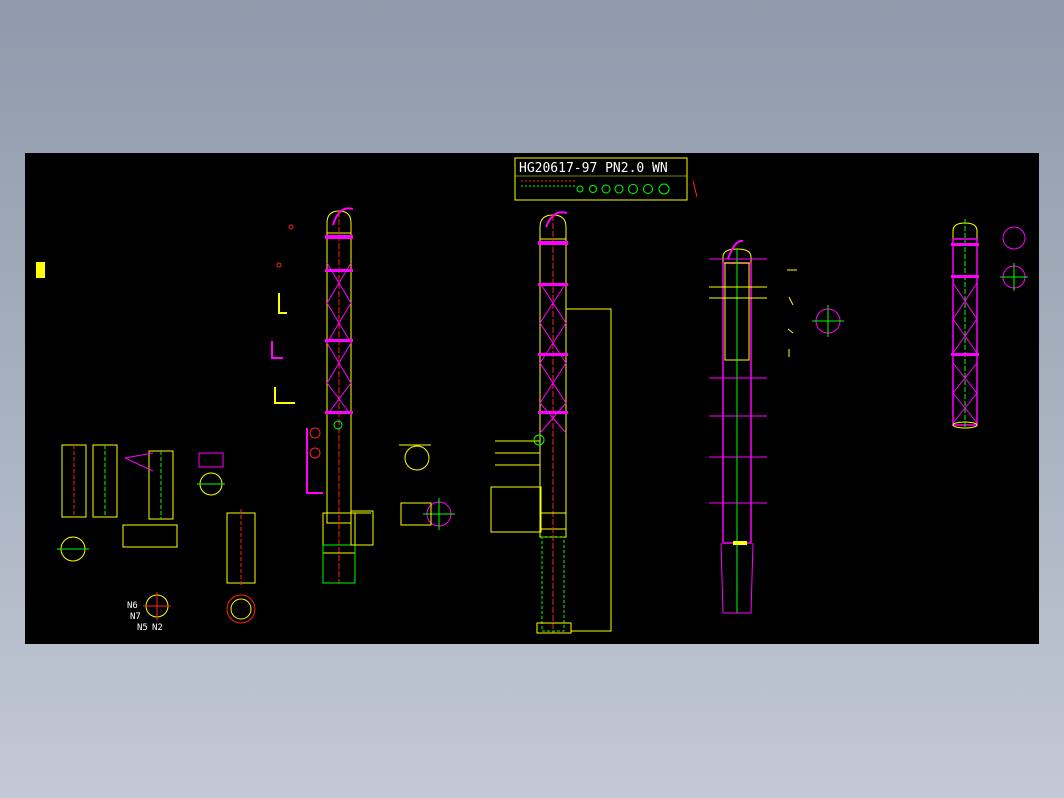  Describe the element at coordinates (149, 612) in the screenshot. I see `nozzle-orientation-view: N6 N7 N5 N2` at that location.